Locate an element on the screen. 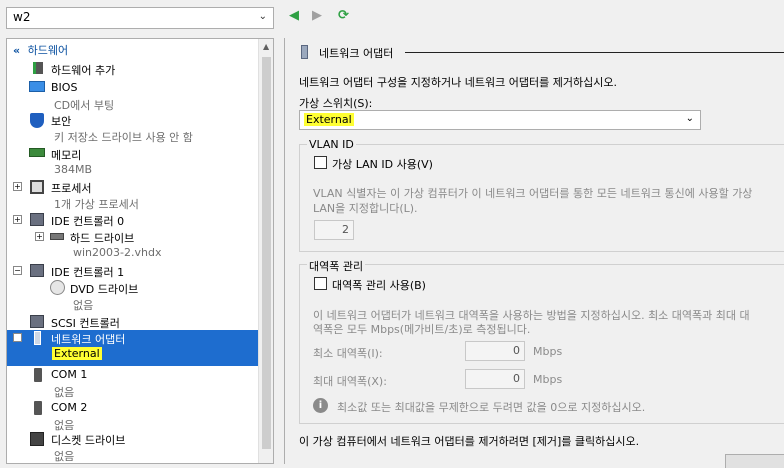  virtual-switch-label: 가상 스위치(S): is located at coordinates (336, 103).